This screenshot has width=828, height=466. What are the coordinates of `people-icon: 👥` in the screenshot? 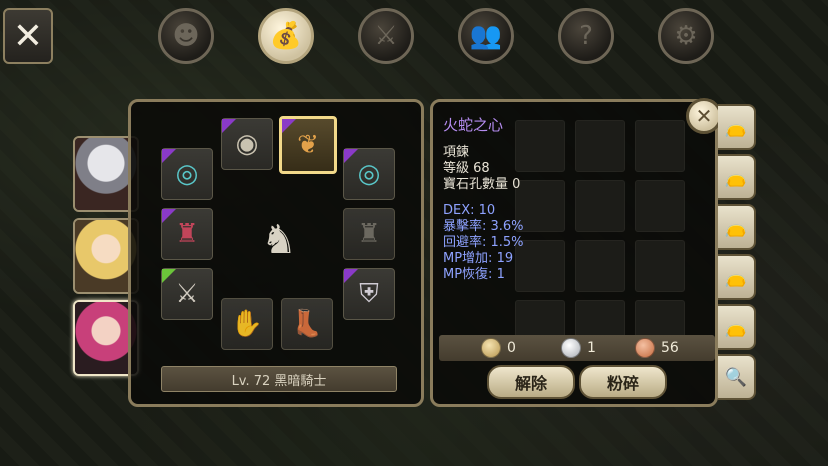 It's located at (486, 36).